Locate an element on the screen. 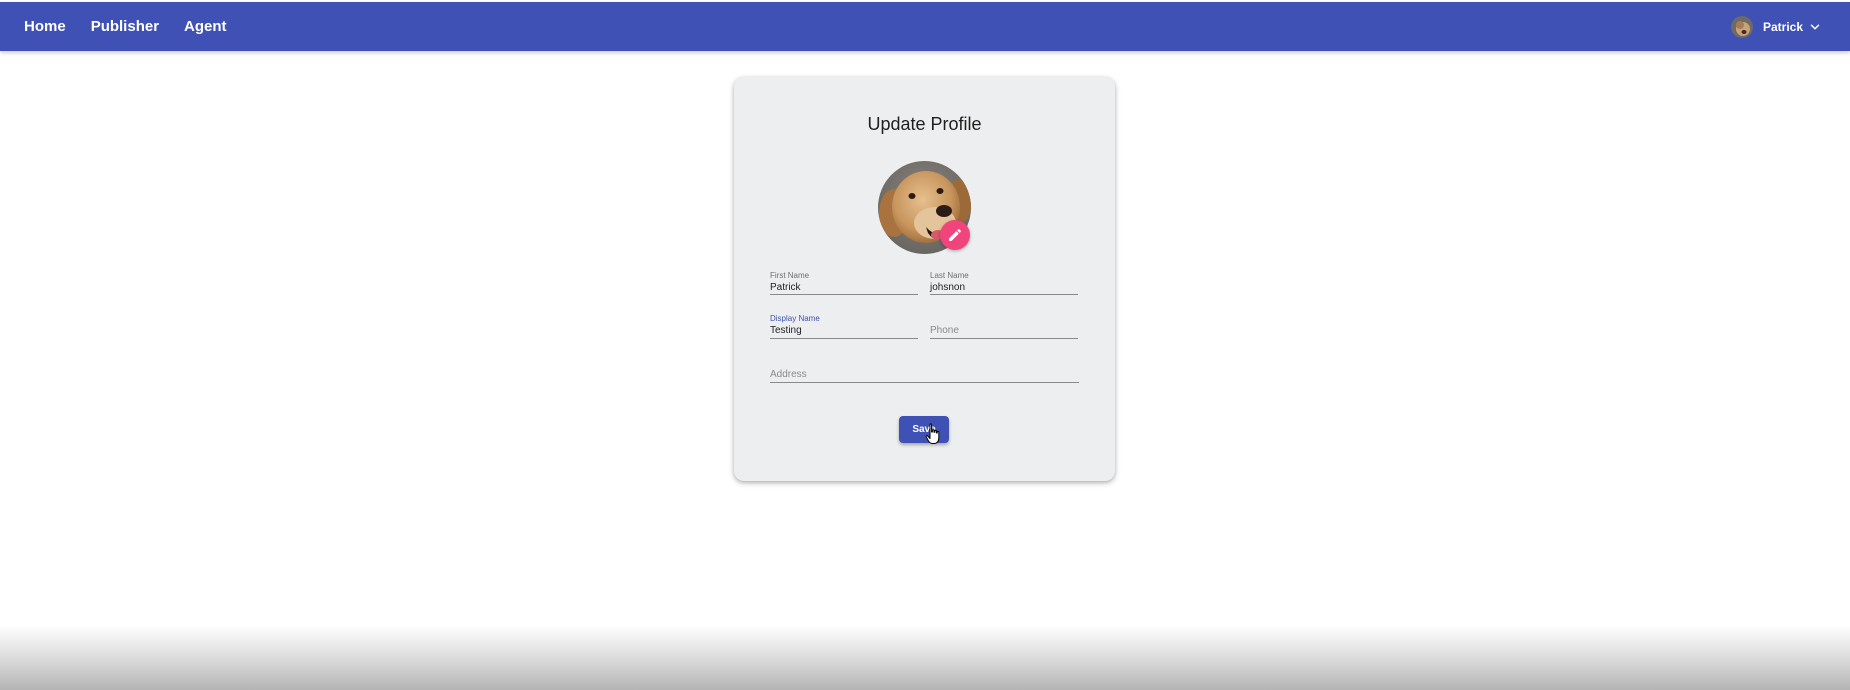 The width and height of the screenshot is (1850, 690). last-name-field: Last Name johsnon is located at coordinates (1004, 283).